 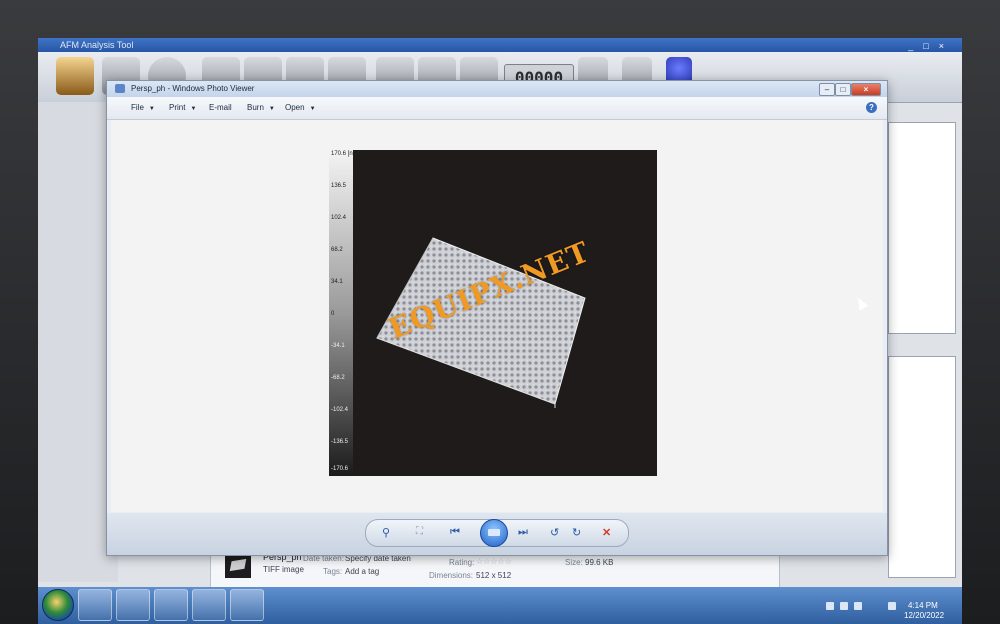 I want to click on volume-icon, so click(x=858, y=606).